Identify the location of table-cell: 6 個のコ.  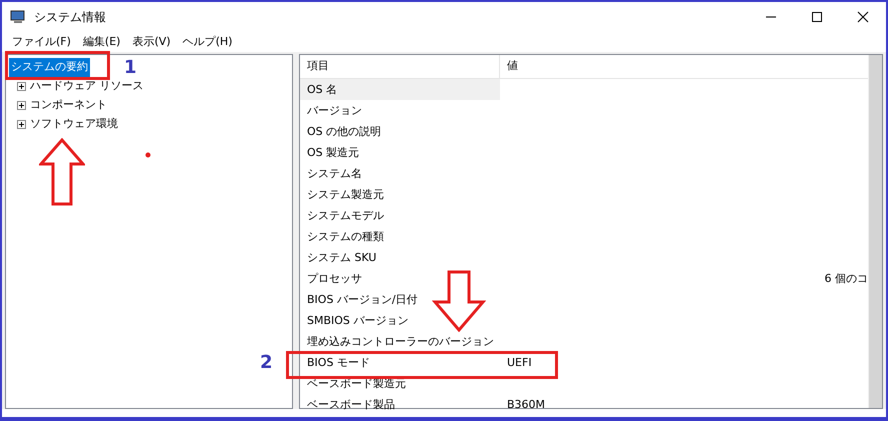
(846, 278).